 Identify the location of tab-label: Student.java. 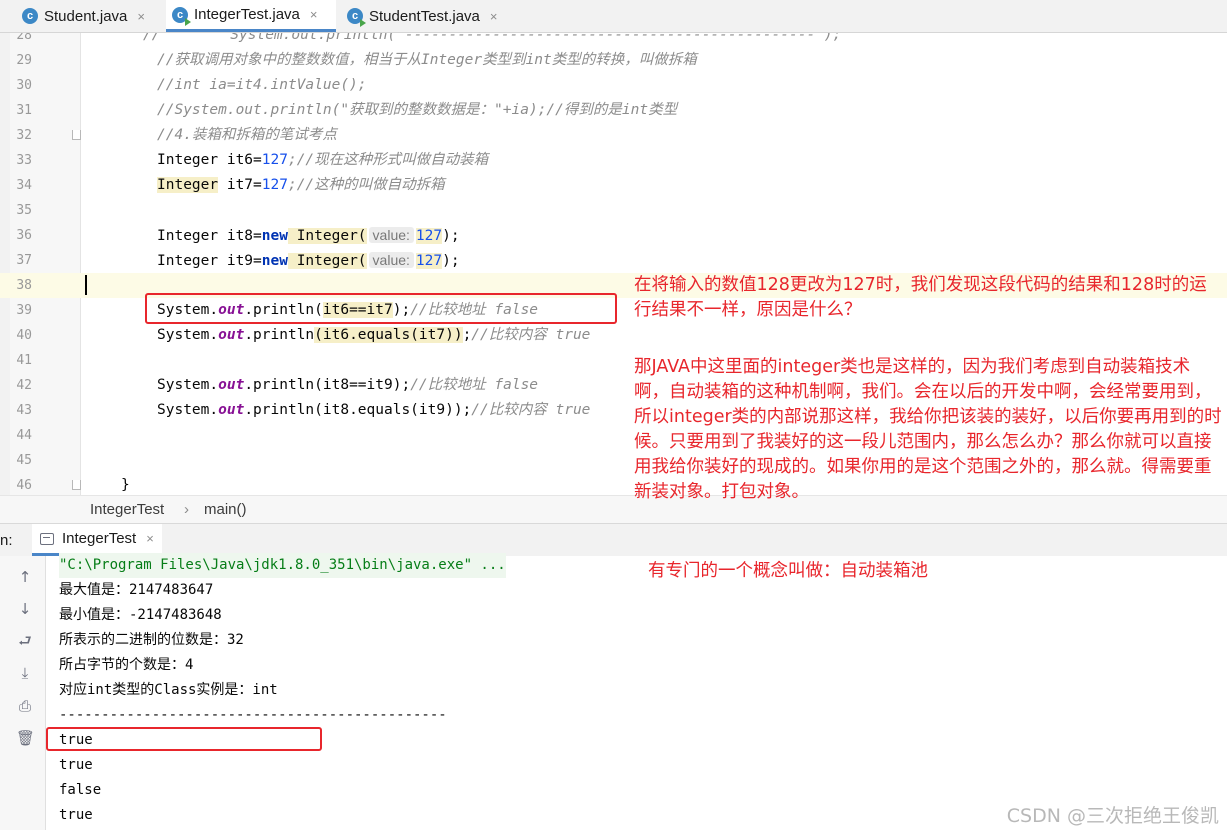
(86, 16).